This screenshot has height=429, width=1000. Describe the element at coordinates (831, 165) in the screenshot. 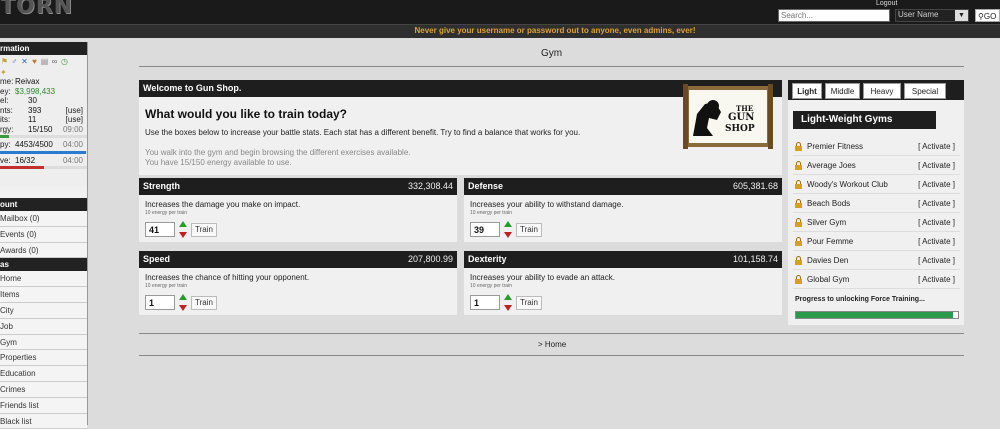

I see `gym-name: Average Joes` at that location.